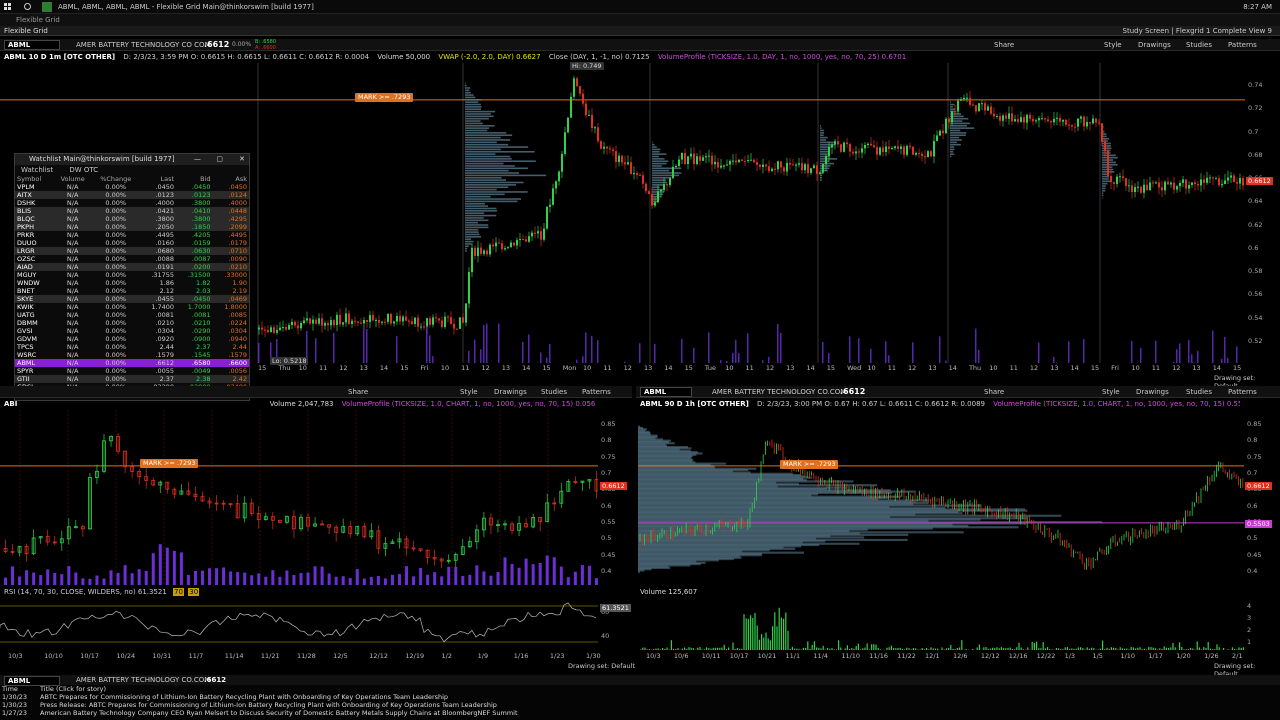  I want to click on watchlist-cell: .0450, so click(165, 187).